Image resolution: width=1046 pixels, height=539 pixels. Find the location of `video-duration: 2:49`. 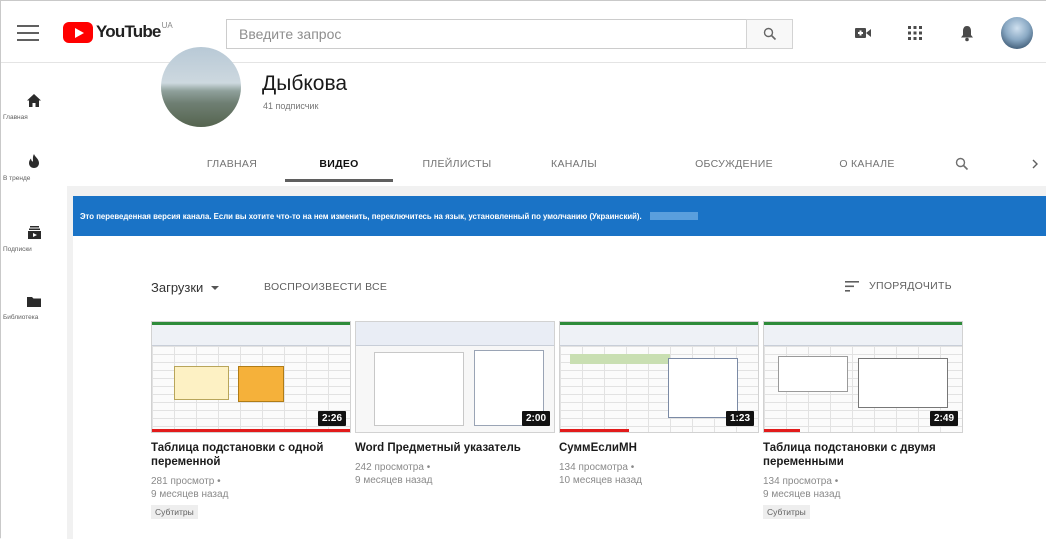

video-duration: 2:49 is located at coordinates (943, 418).